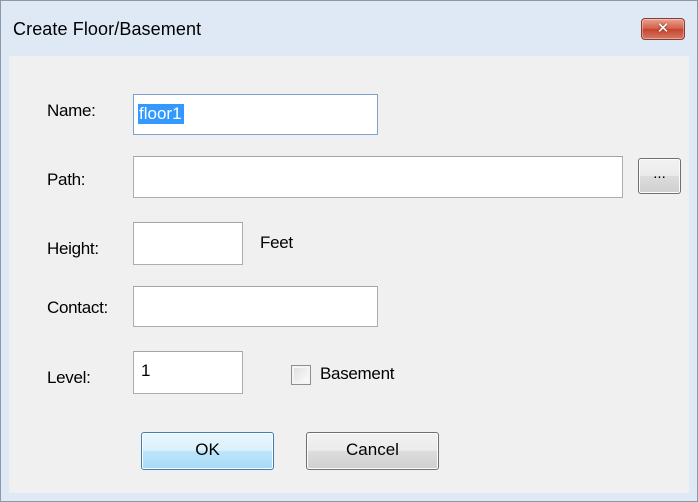 Image resolution: width=698 pixels, height=502 pixels. I want to click on path-label: Path:, so click(66, 179).